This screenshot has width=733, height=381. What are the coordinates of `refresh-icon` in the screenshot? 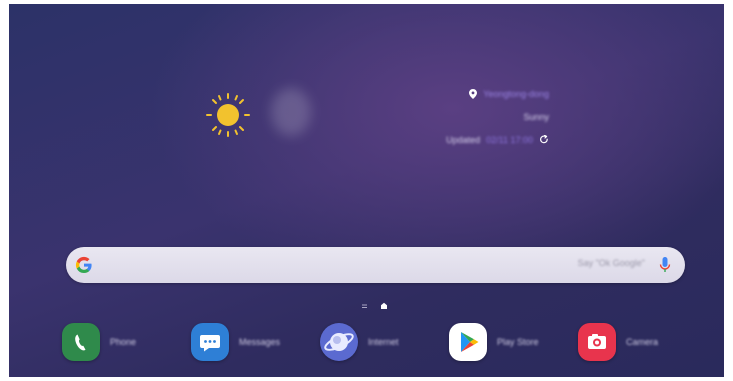 It's located at (544, 139).